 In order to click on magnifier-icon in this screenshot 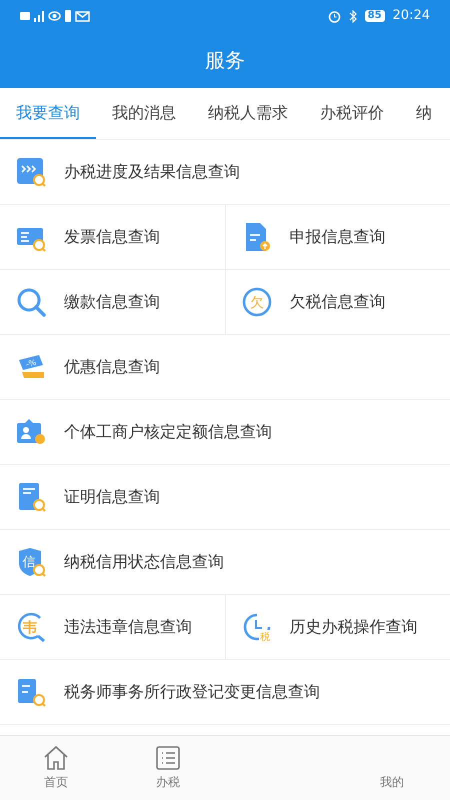, I will do `click(31, 172)`.